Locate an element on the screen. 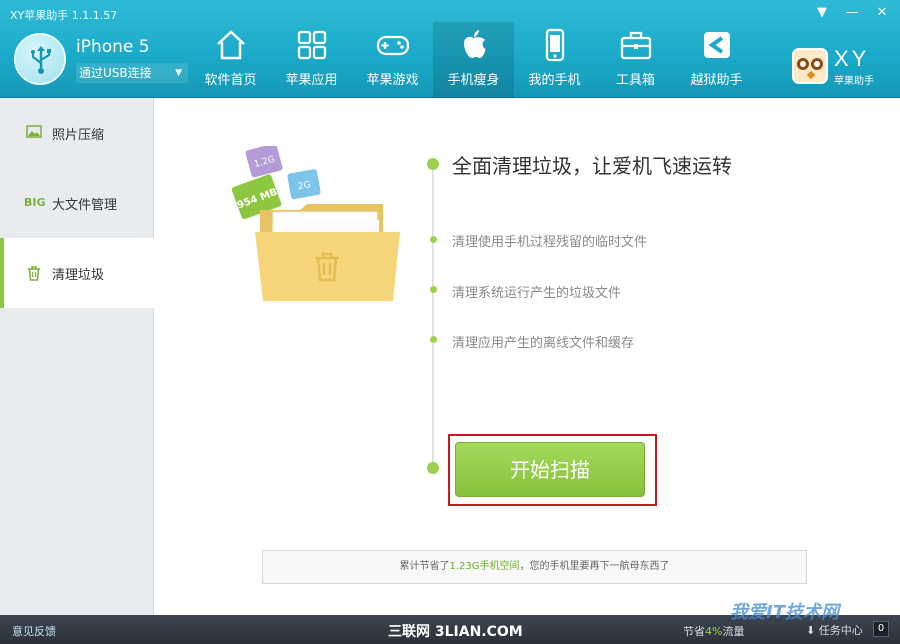 This screenshot has height=644, width=900. sidebar-item-big-files: BIG 大文件管理 is located at coordinates (77, 203).